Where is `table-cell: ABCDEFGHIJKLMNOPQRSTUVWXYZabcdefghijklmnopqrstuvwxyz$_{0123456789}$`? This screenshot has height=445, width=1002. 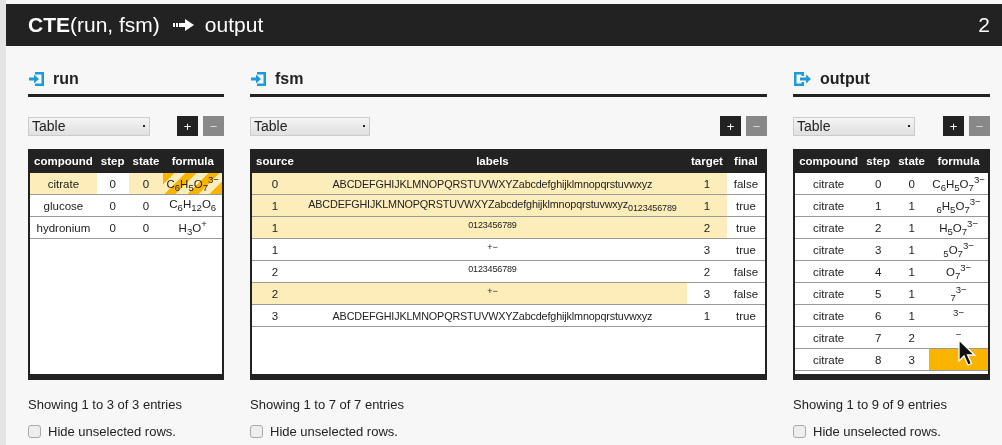
table-cell: ABCDEFGHIJKLMNOPQRSTUVWXYZabcdefghijklmnopqrstuvwxyz$_{0123456789}$ is located at coordinates (492, 205).